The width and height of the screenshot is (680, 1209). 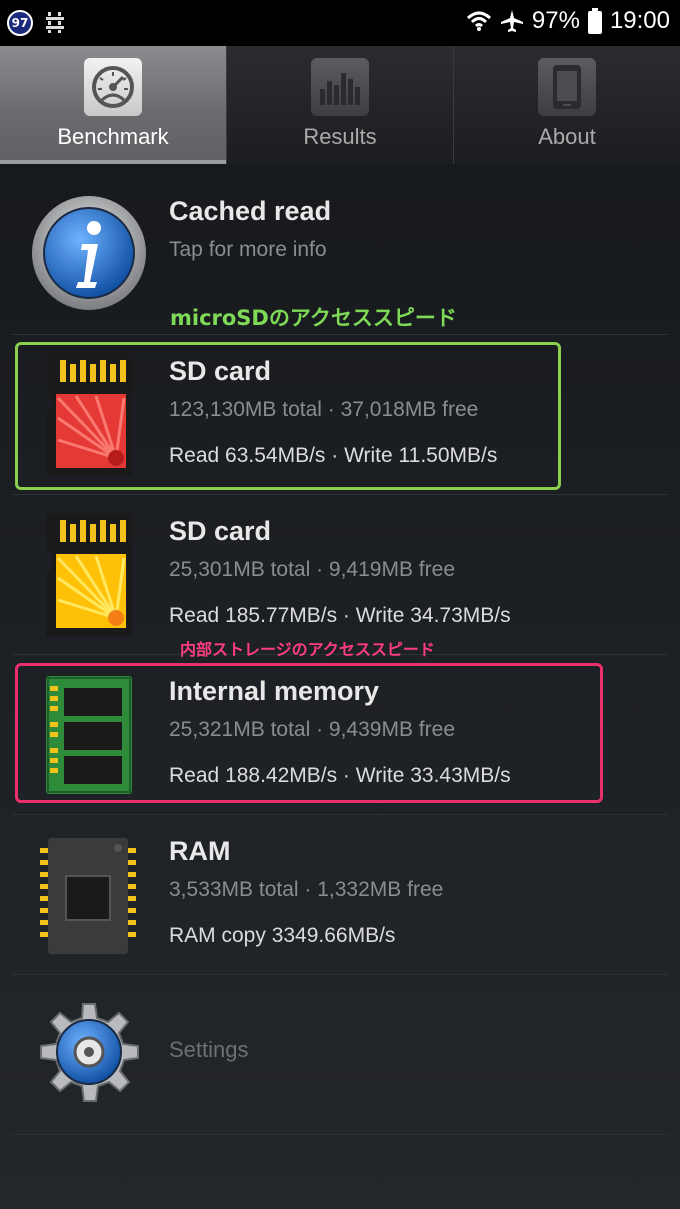 I want to click on battery-icon, so click(x=594, y=21).